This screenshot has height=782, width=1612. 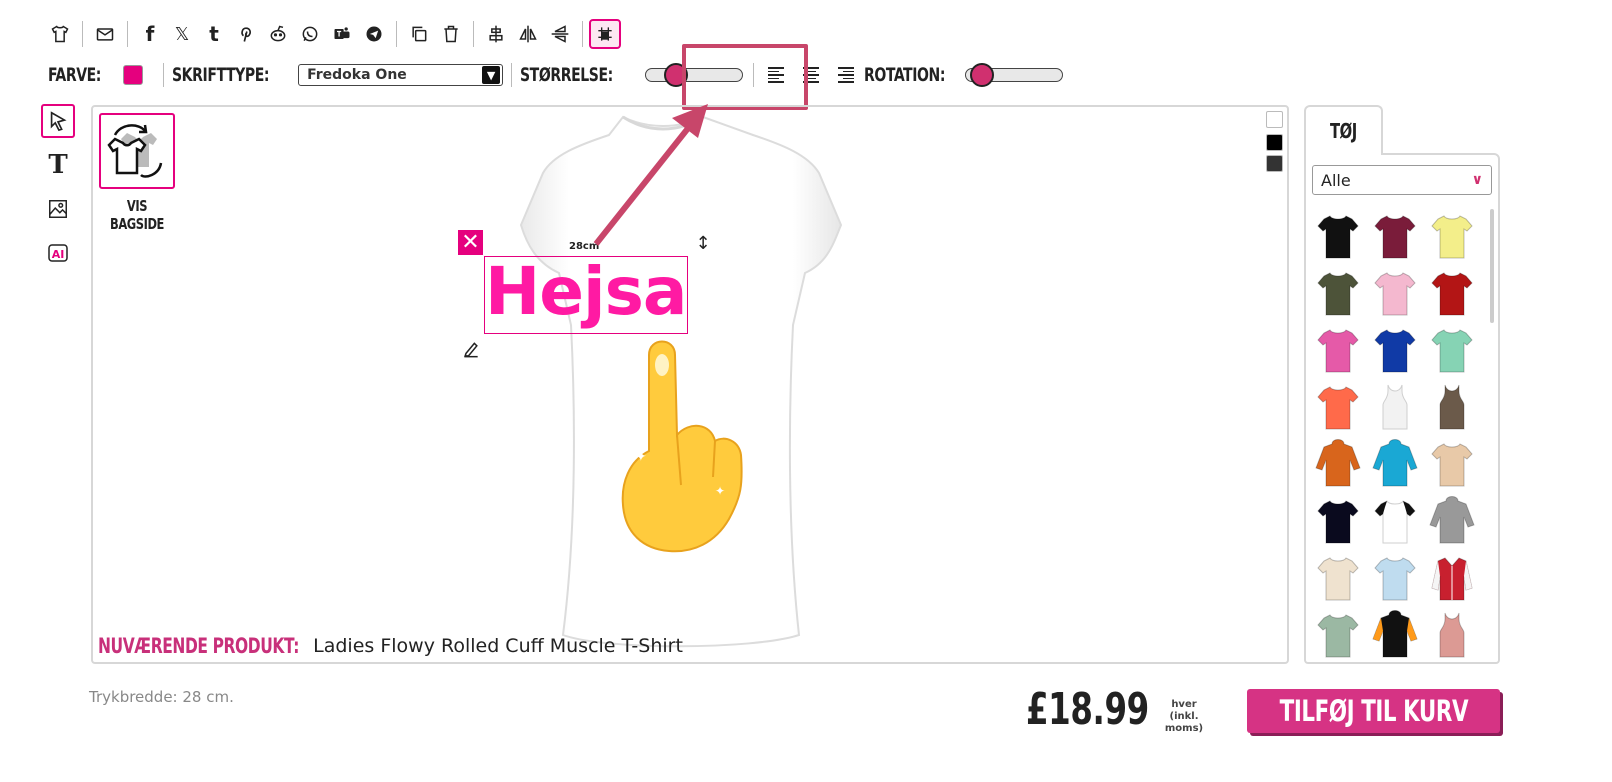 I want to click on delete-element-button: ✕, so click(x=470, y=242).